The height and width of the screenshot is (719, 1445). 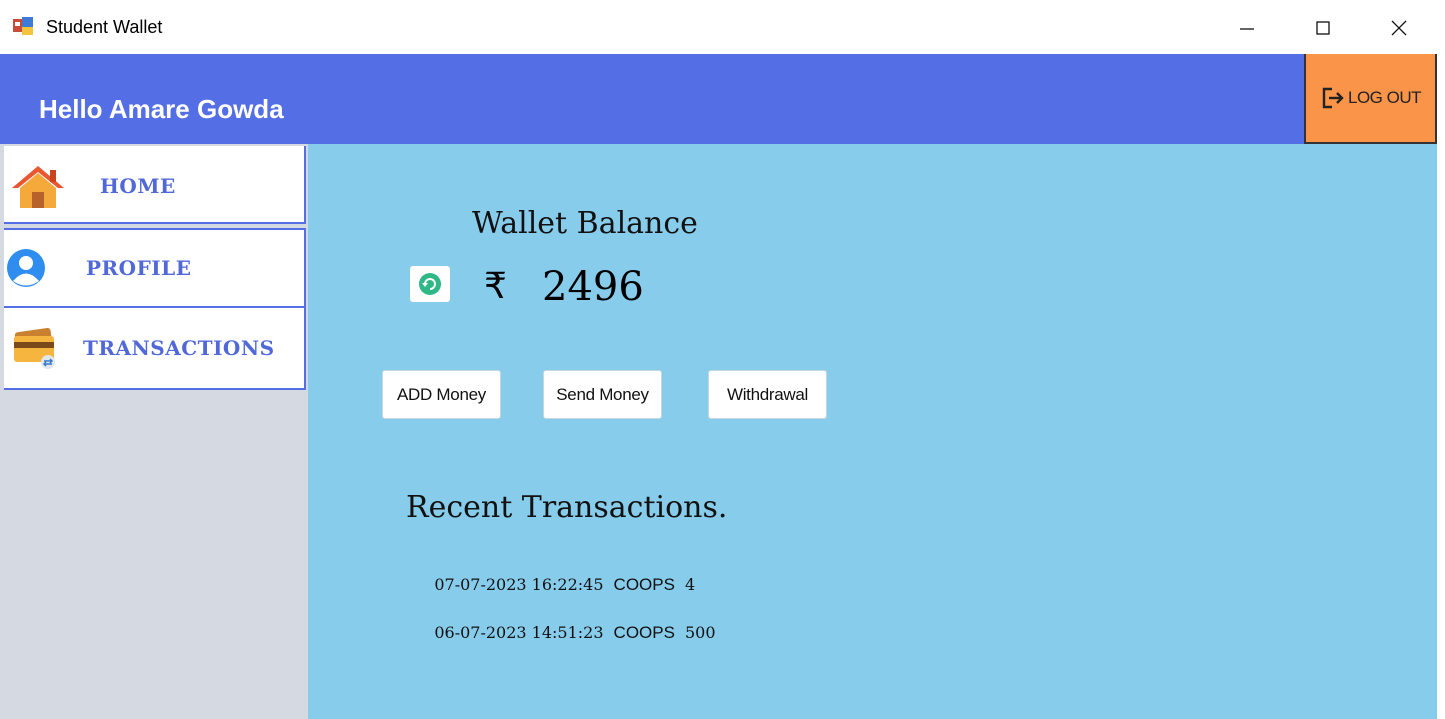 I want to click on withdrawal-button: Withdrawal, so click(x=767, y=394).